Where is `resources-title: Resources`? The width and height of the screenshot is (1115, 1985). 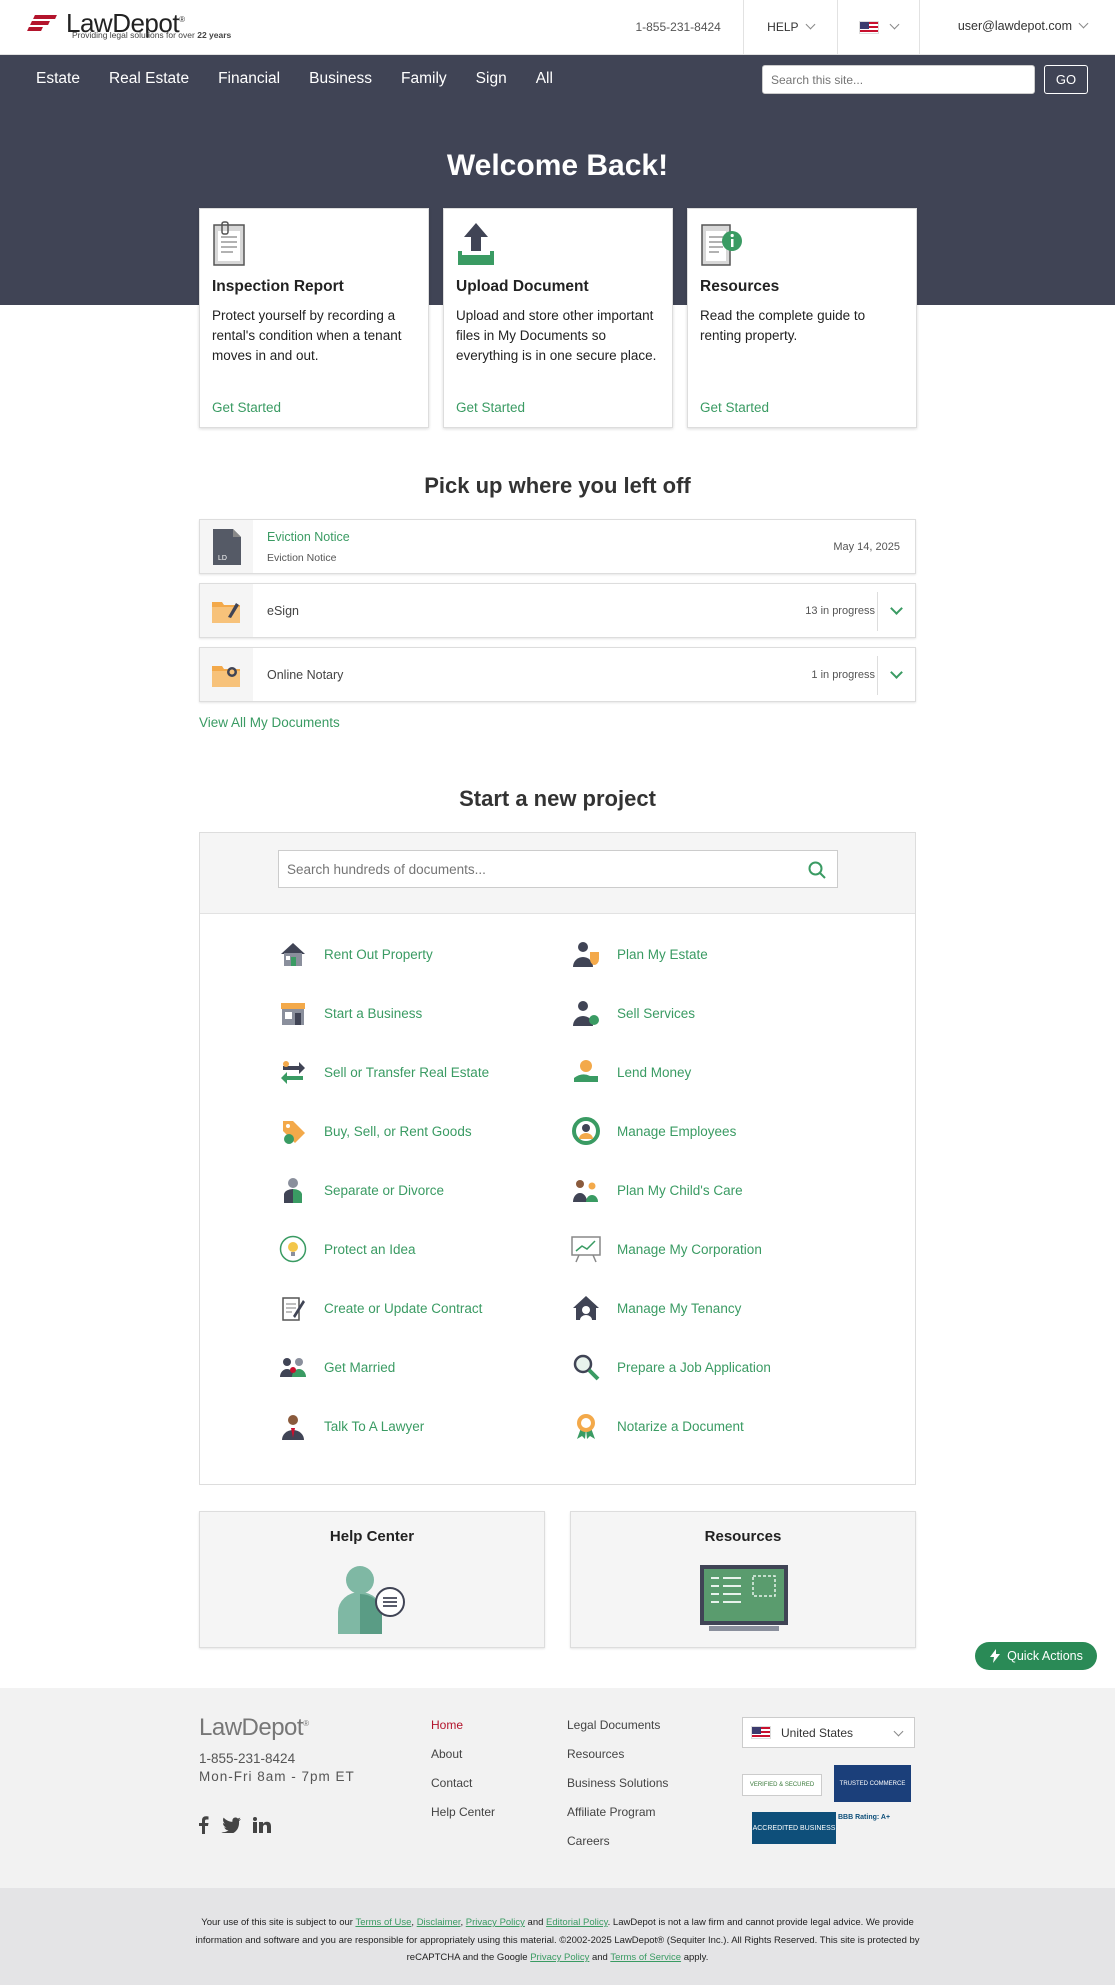
resources-title: Resources is located at coordinates (743, 1536).